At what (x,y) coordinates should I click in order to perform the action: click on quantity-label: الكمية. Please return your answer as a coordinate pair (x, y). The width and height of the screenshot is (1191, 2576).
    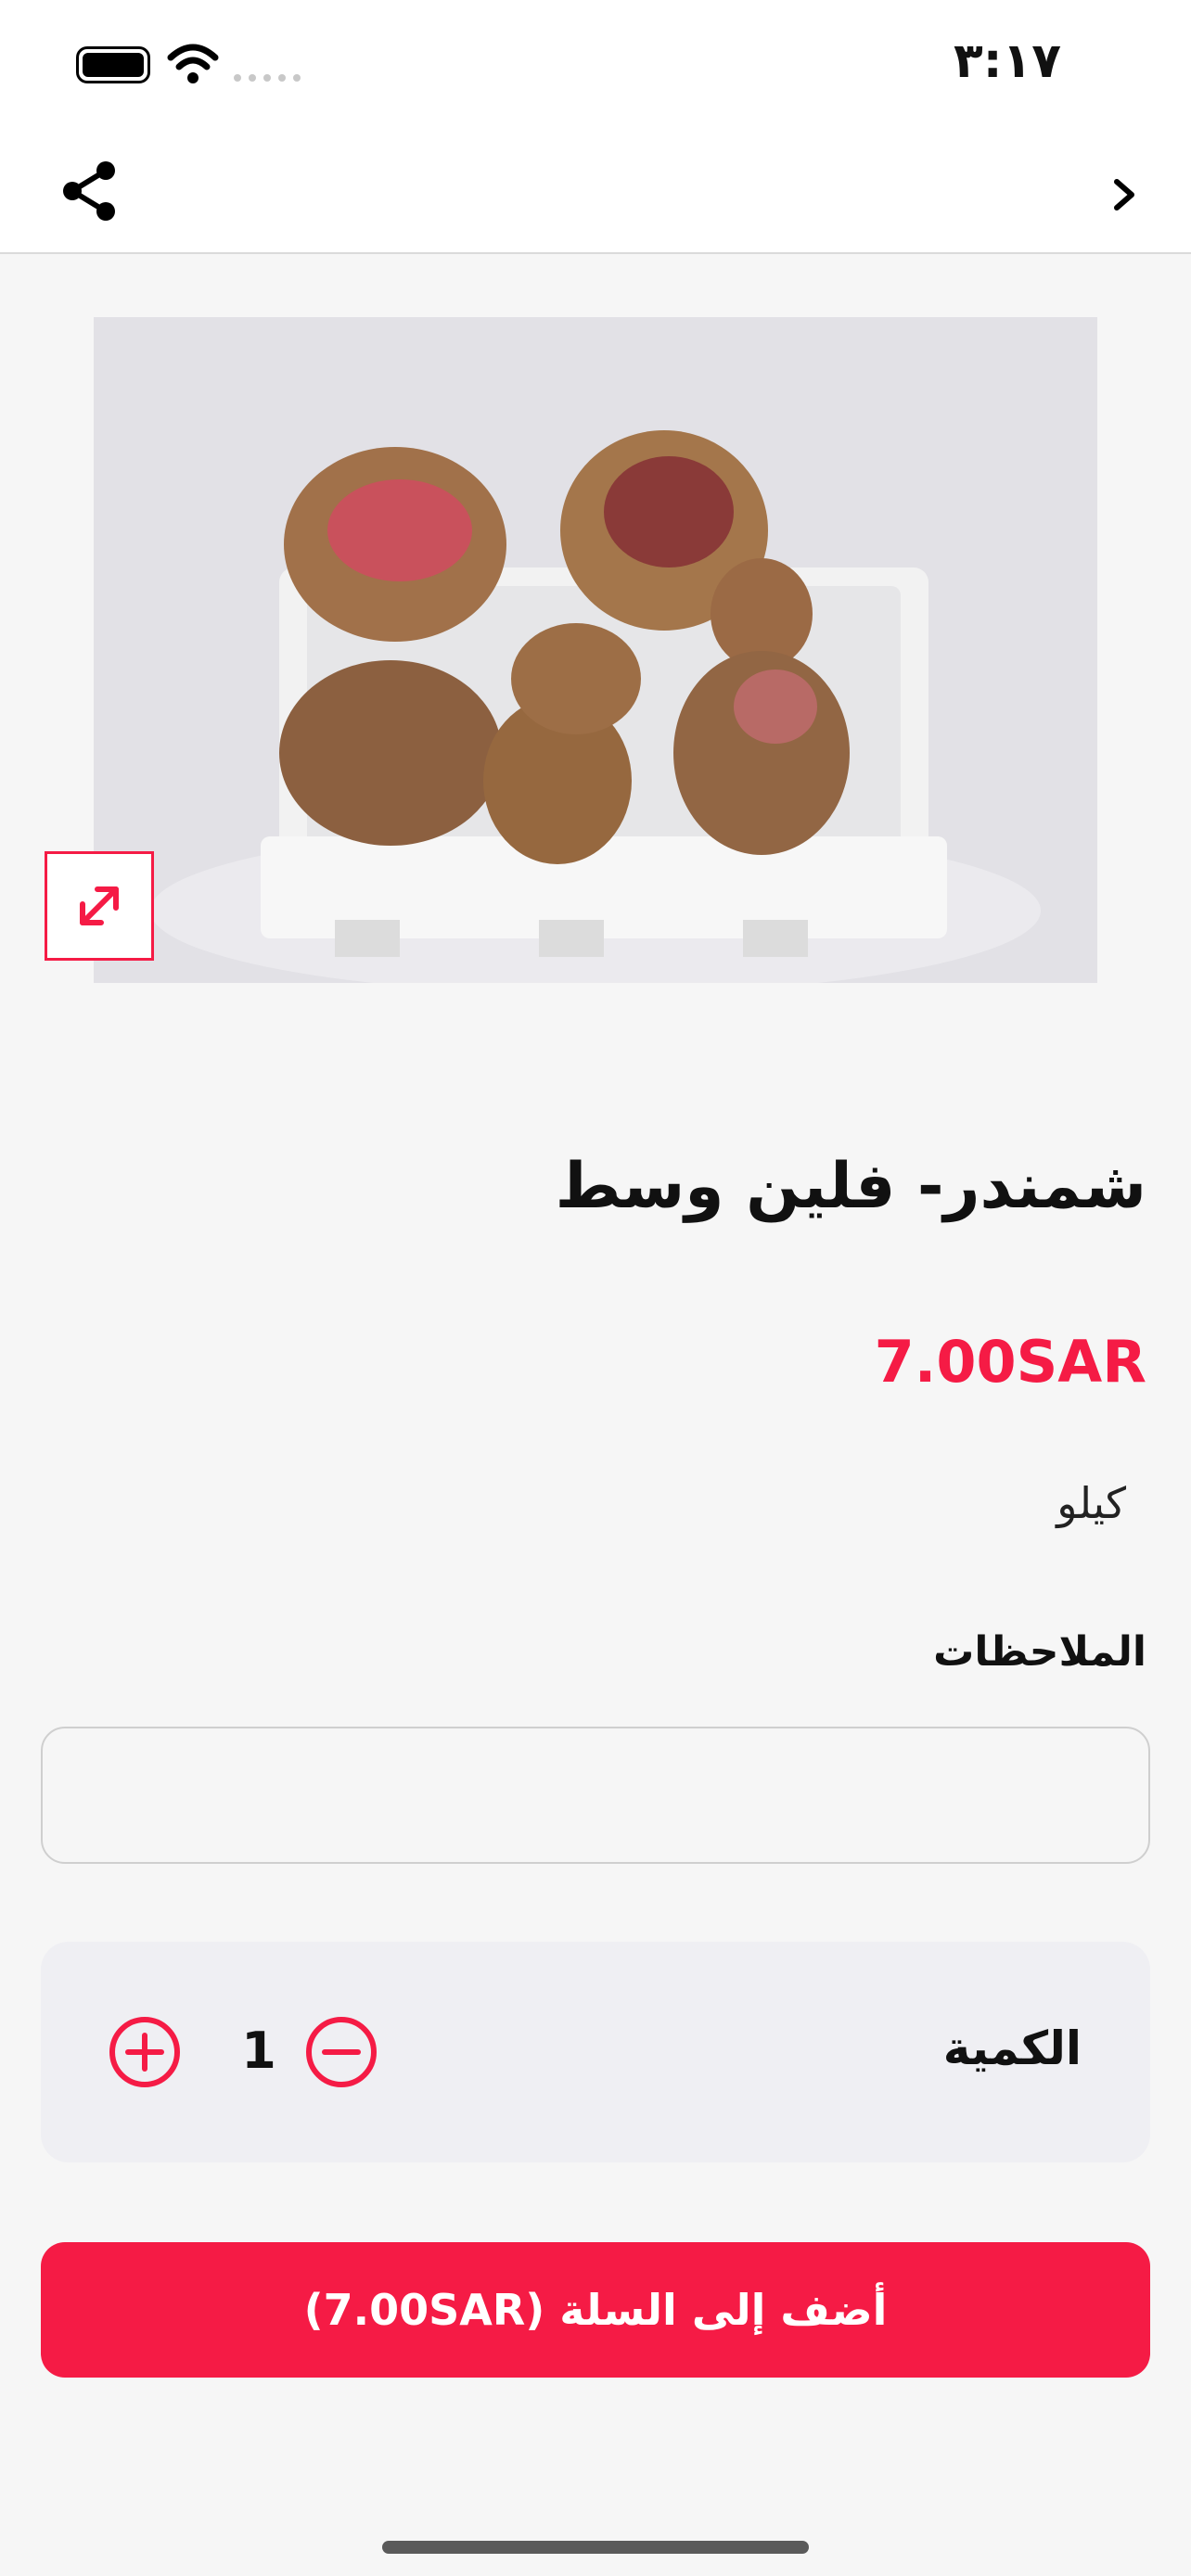
    Looking at the image, I should click on (1012, 2048).